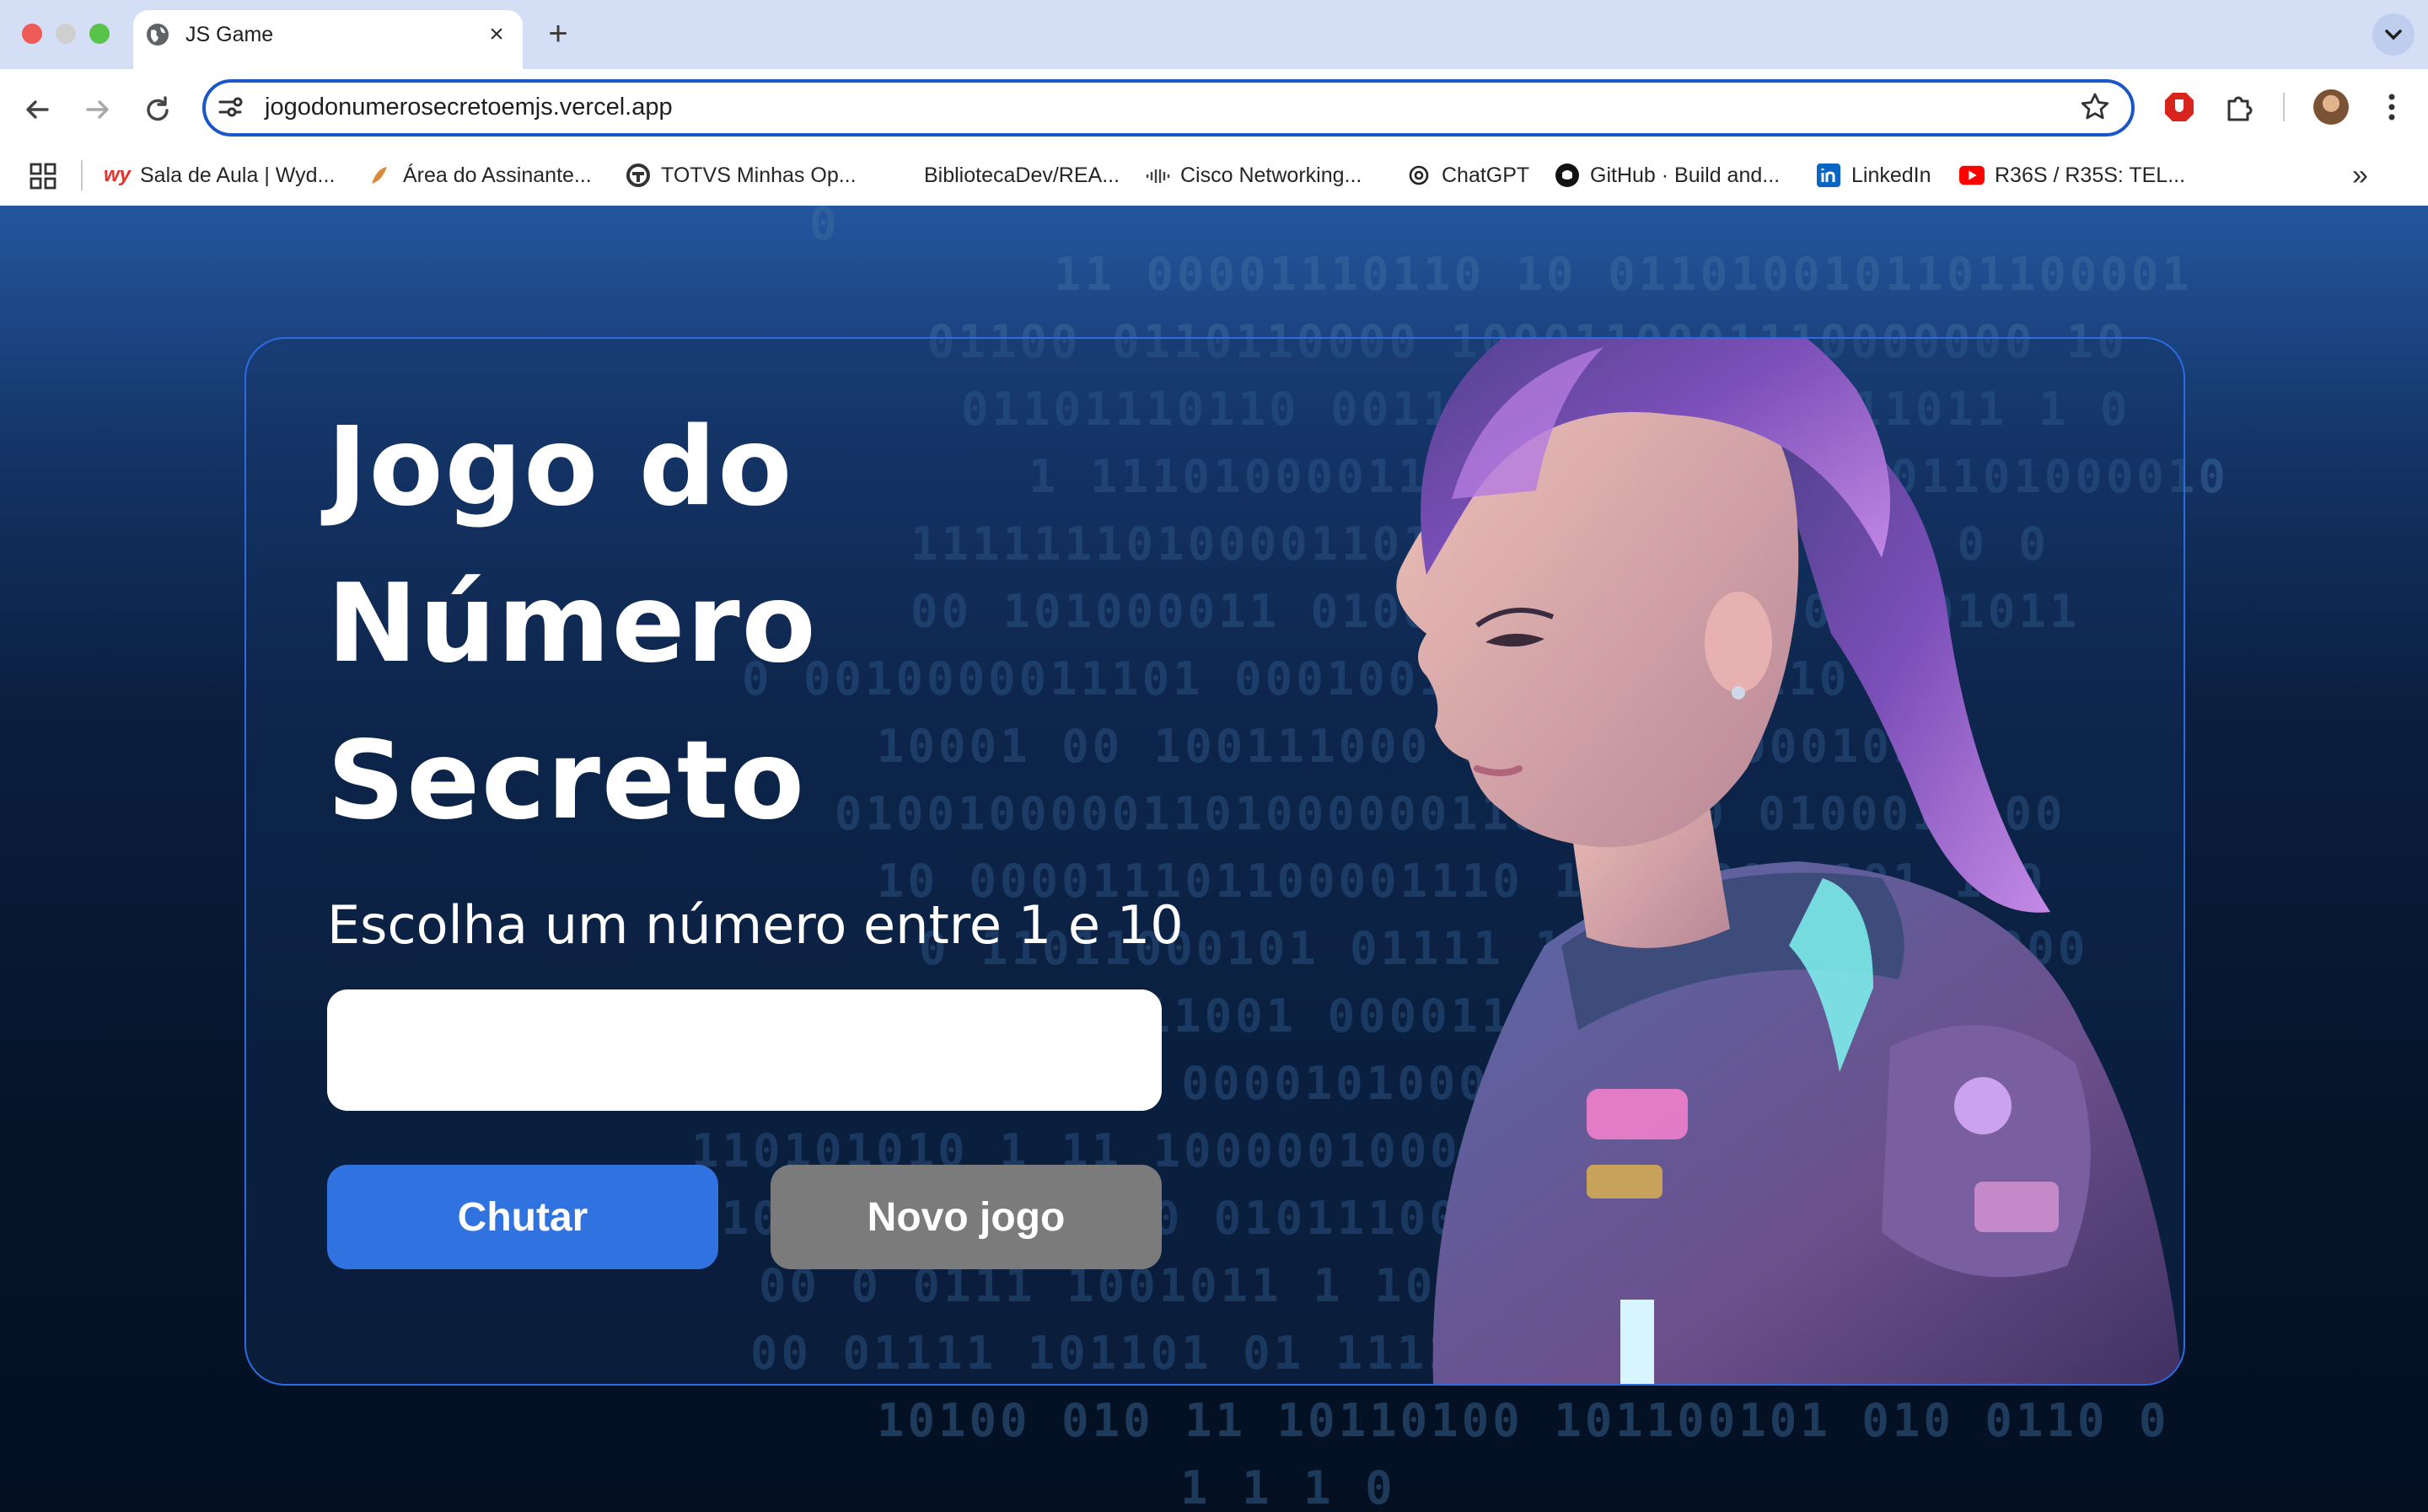 Image resolution: width=2428 pixels, height=1512 pixels. I want to click on github-icon, so click(1567, 175).